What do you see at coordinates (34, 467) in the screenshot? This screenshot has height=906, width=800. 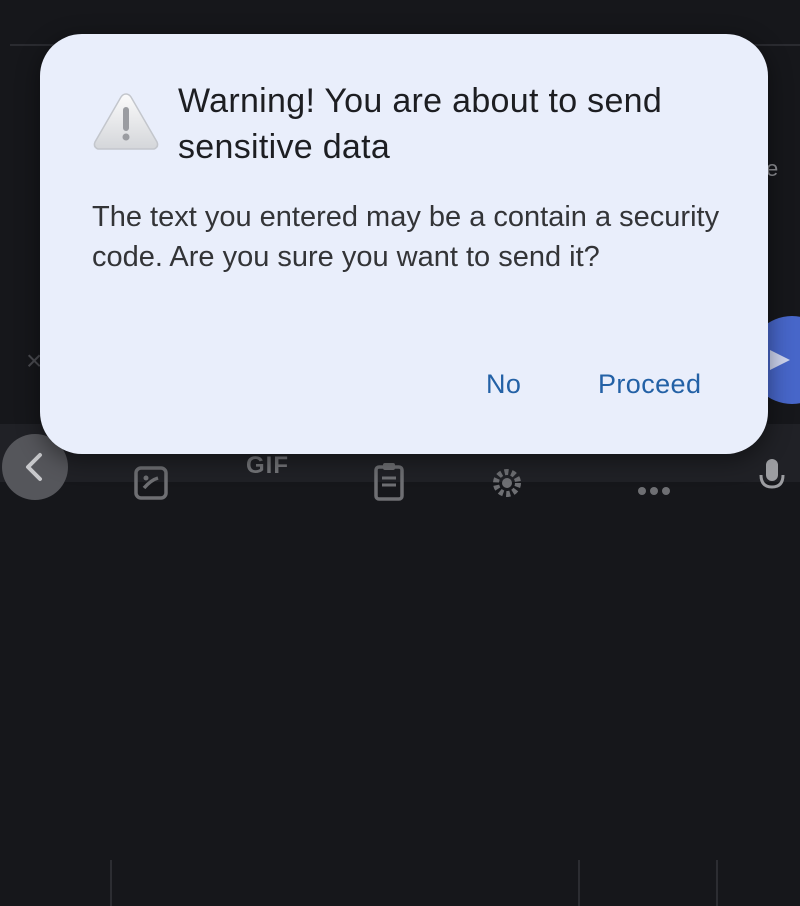 I see `back-icon` at bounding box center [34, 467].